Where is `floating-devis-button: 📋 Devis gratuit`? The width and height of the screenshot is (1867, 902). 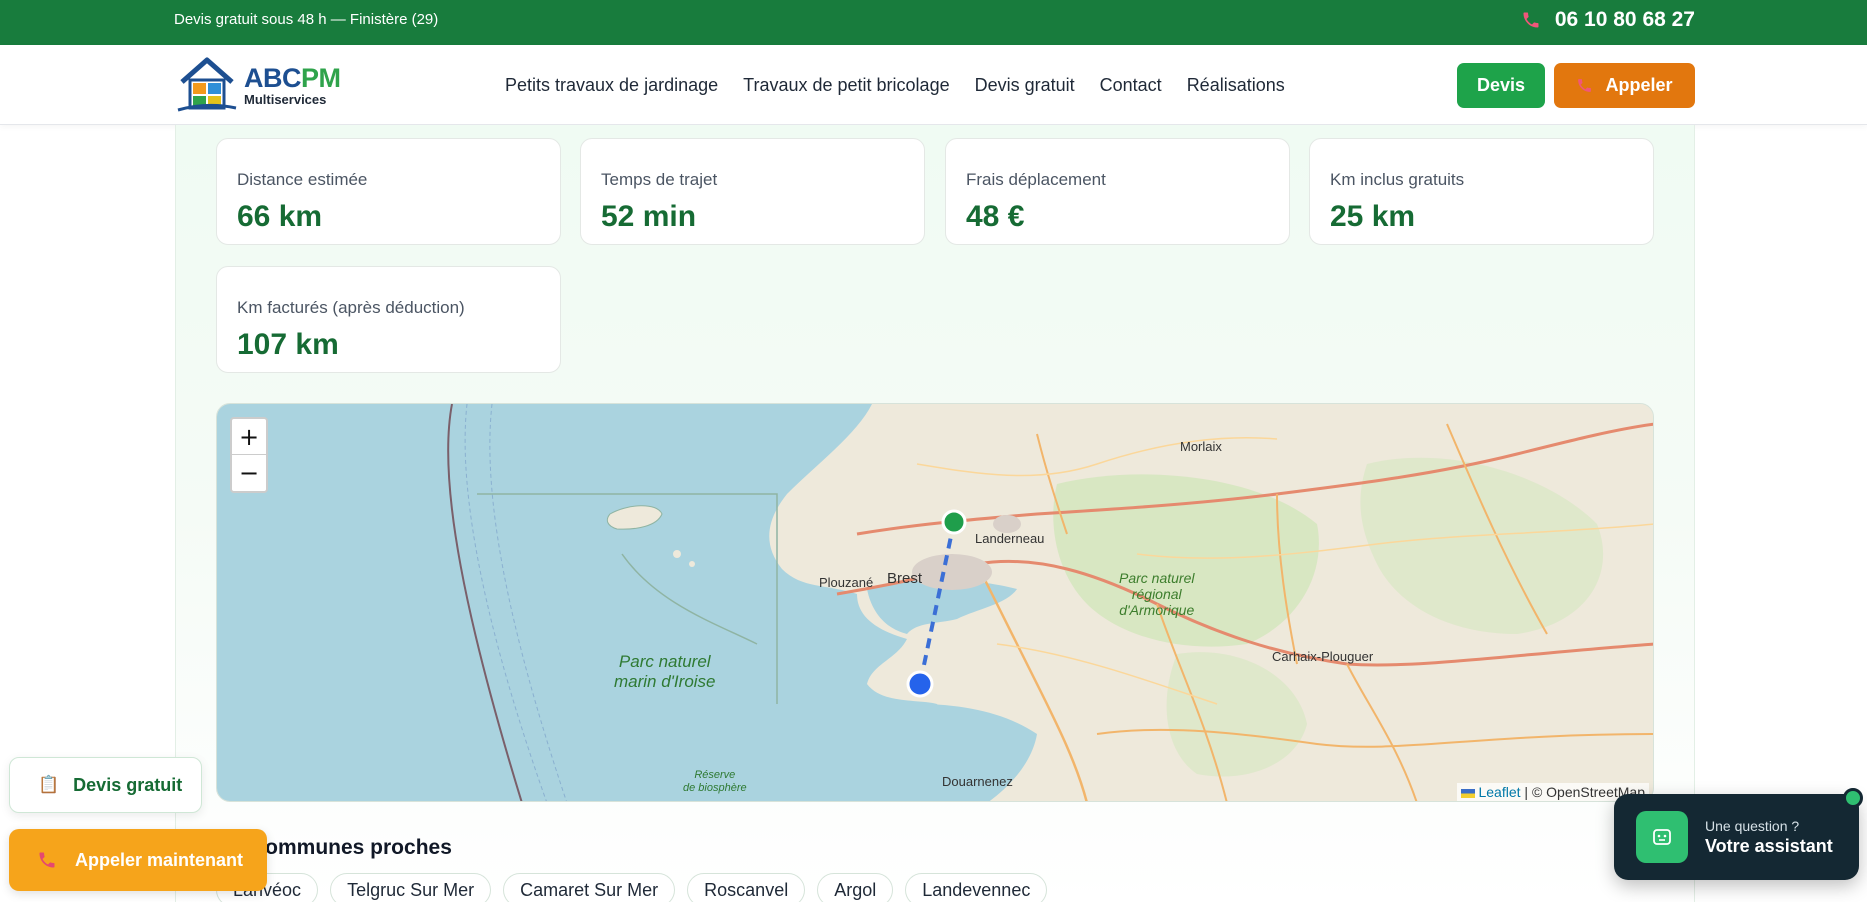
floating-devis-button: 📋 Devis gratuit is located at coordinates (105, 785).